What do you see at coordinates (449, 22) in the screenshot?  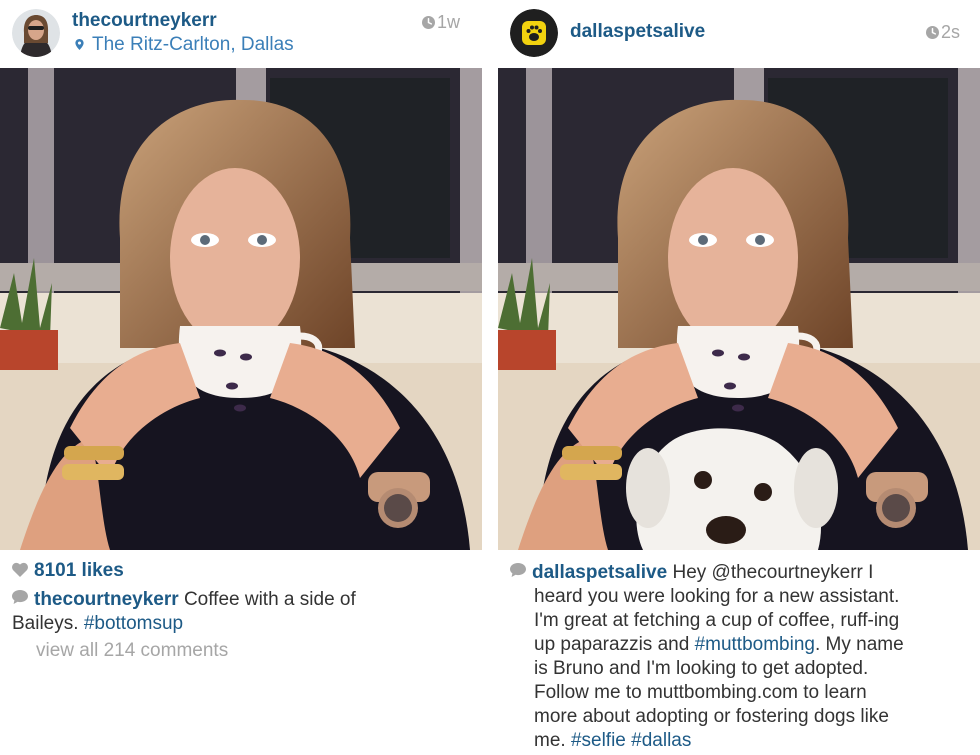 I see `post-time: 1w` at bounding box center [449, 22].